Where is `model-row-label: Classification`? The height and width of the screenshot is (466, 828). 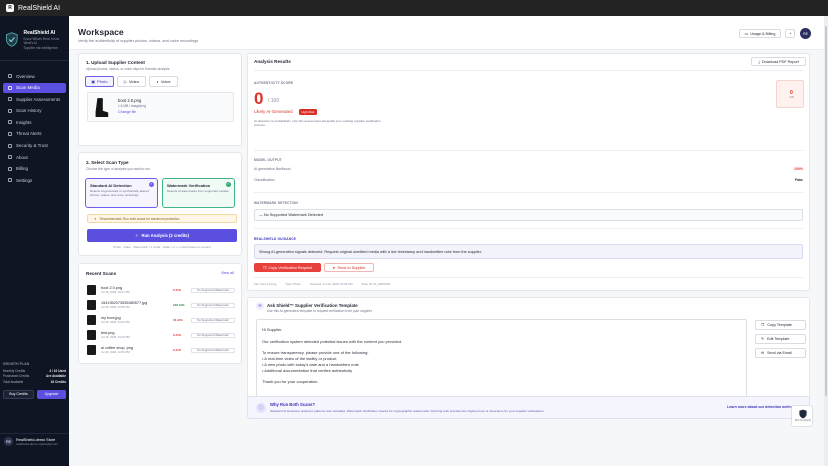
model-row-label: Classification is located at coordinates (264, 180).